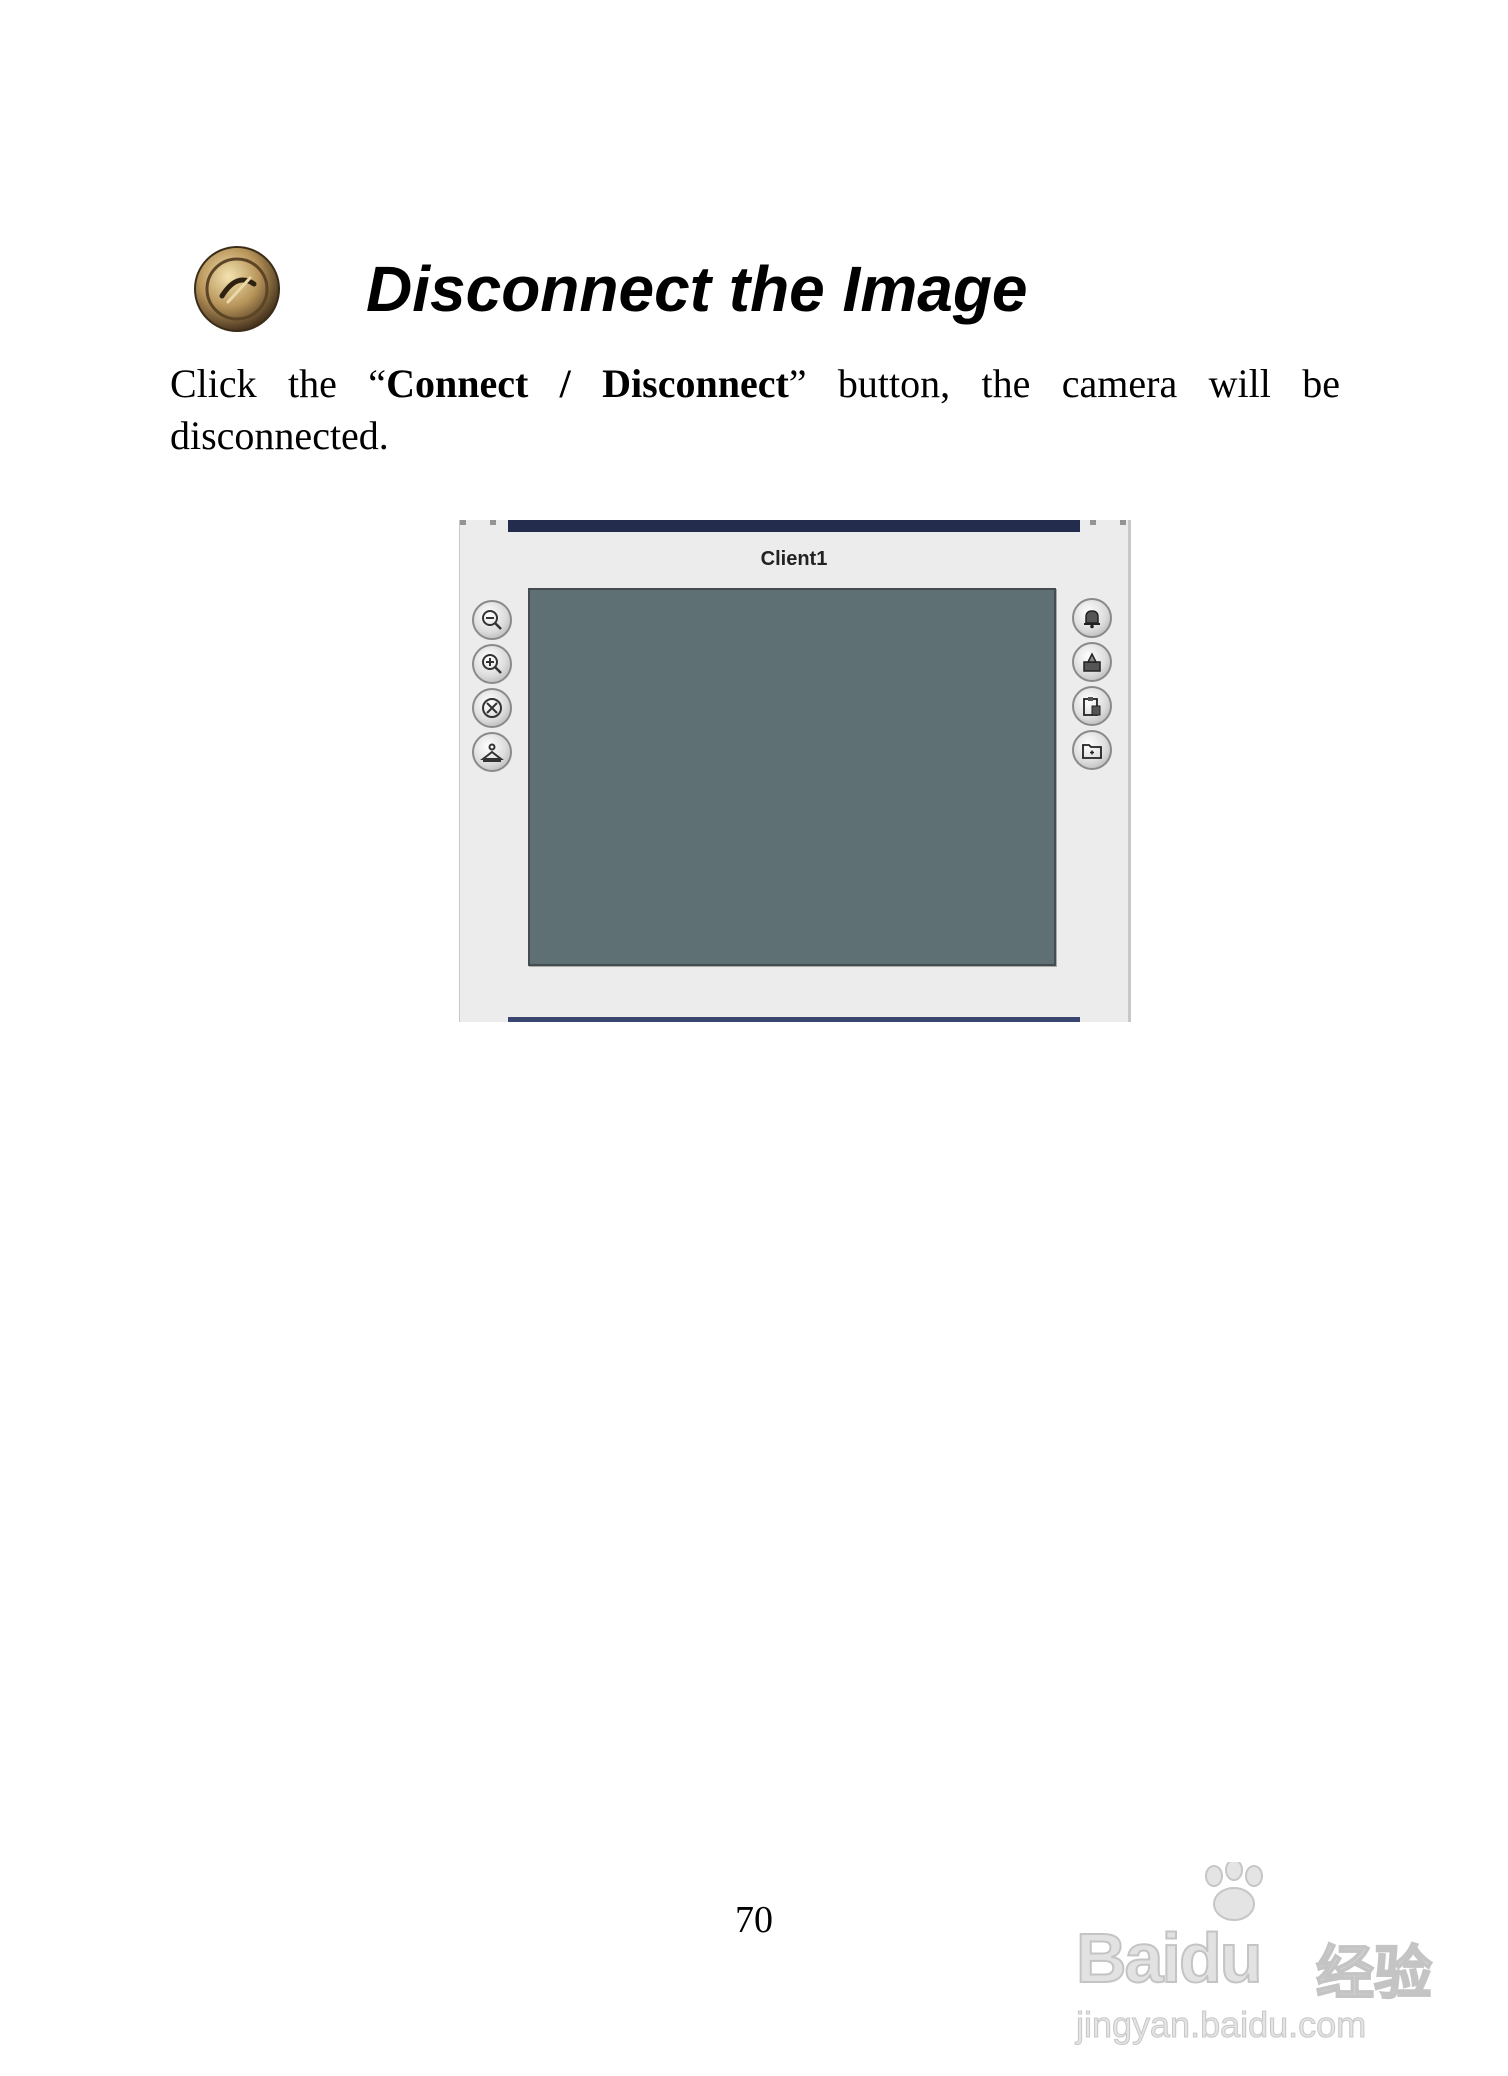  I want to click on record-button, so click(492, 752).